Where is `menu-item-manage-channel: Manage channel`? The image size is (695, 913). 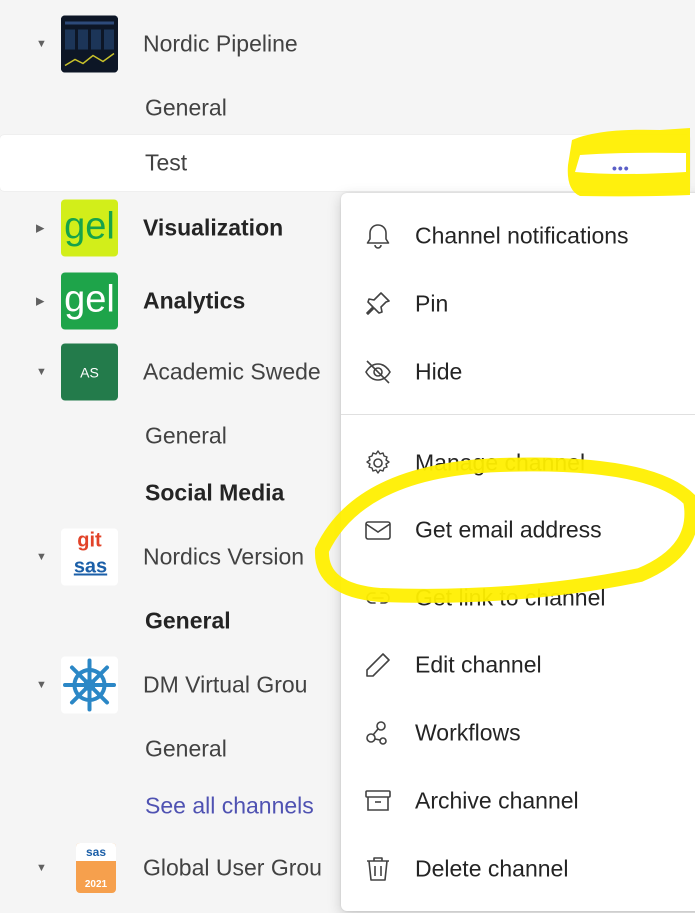 menu-item-manage-channel: Manage channel is located at coordinates (518, 463).